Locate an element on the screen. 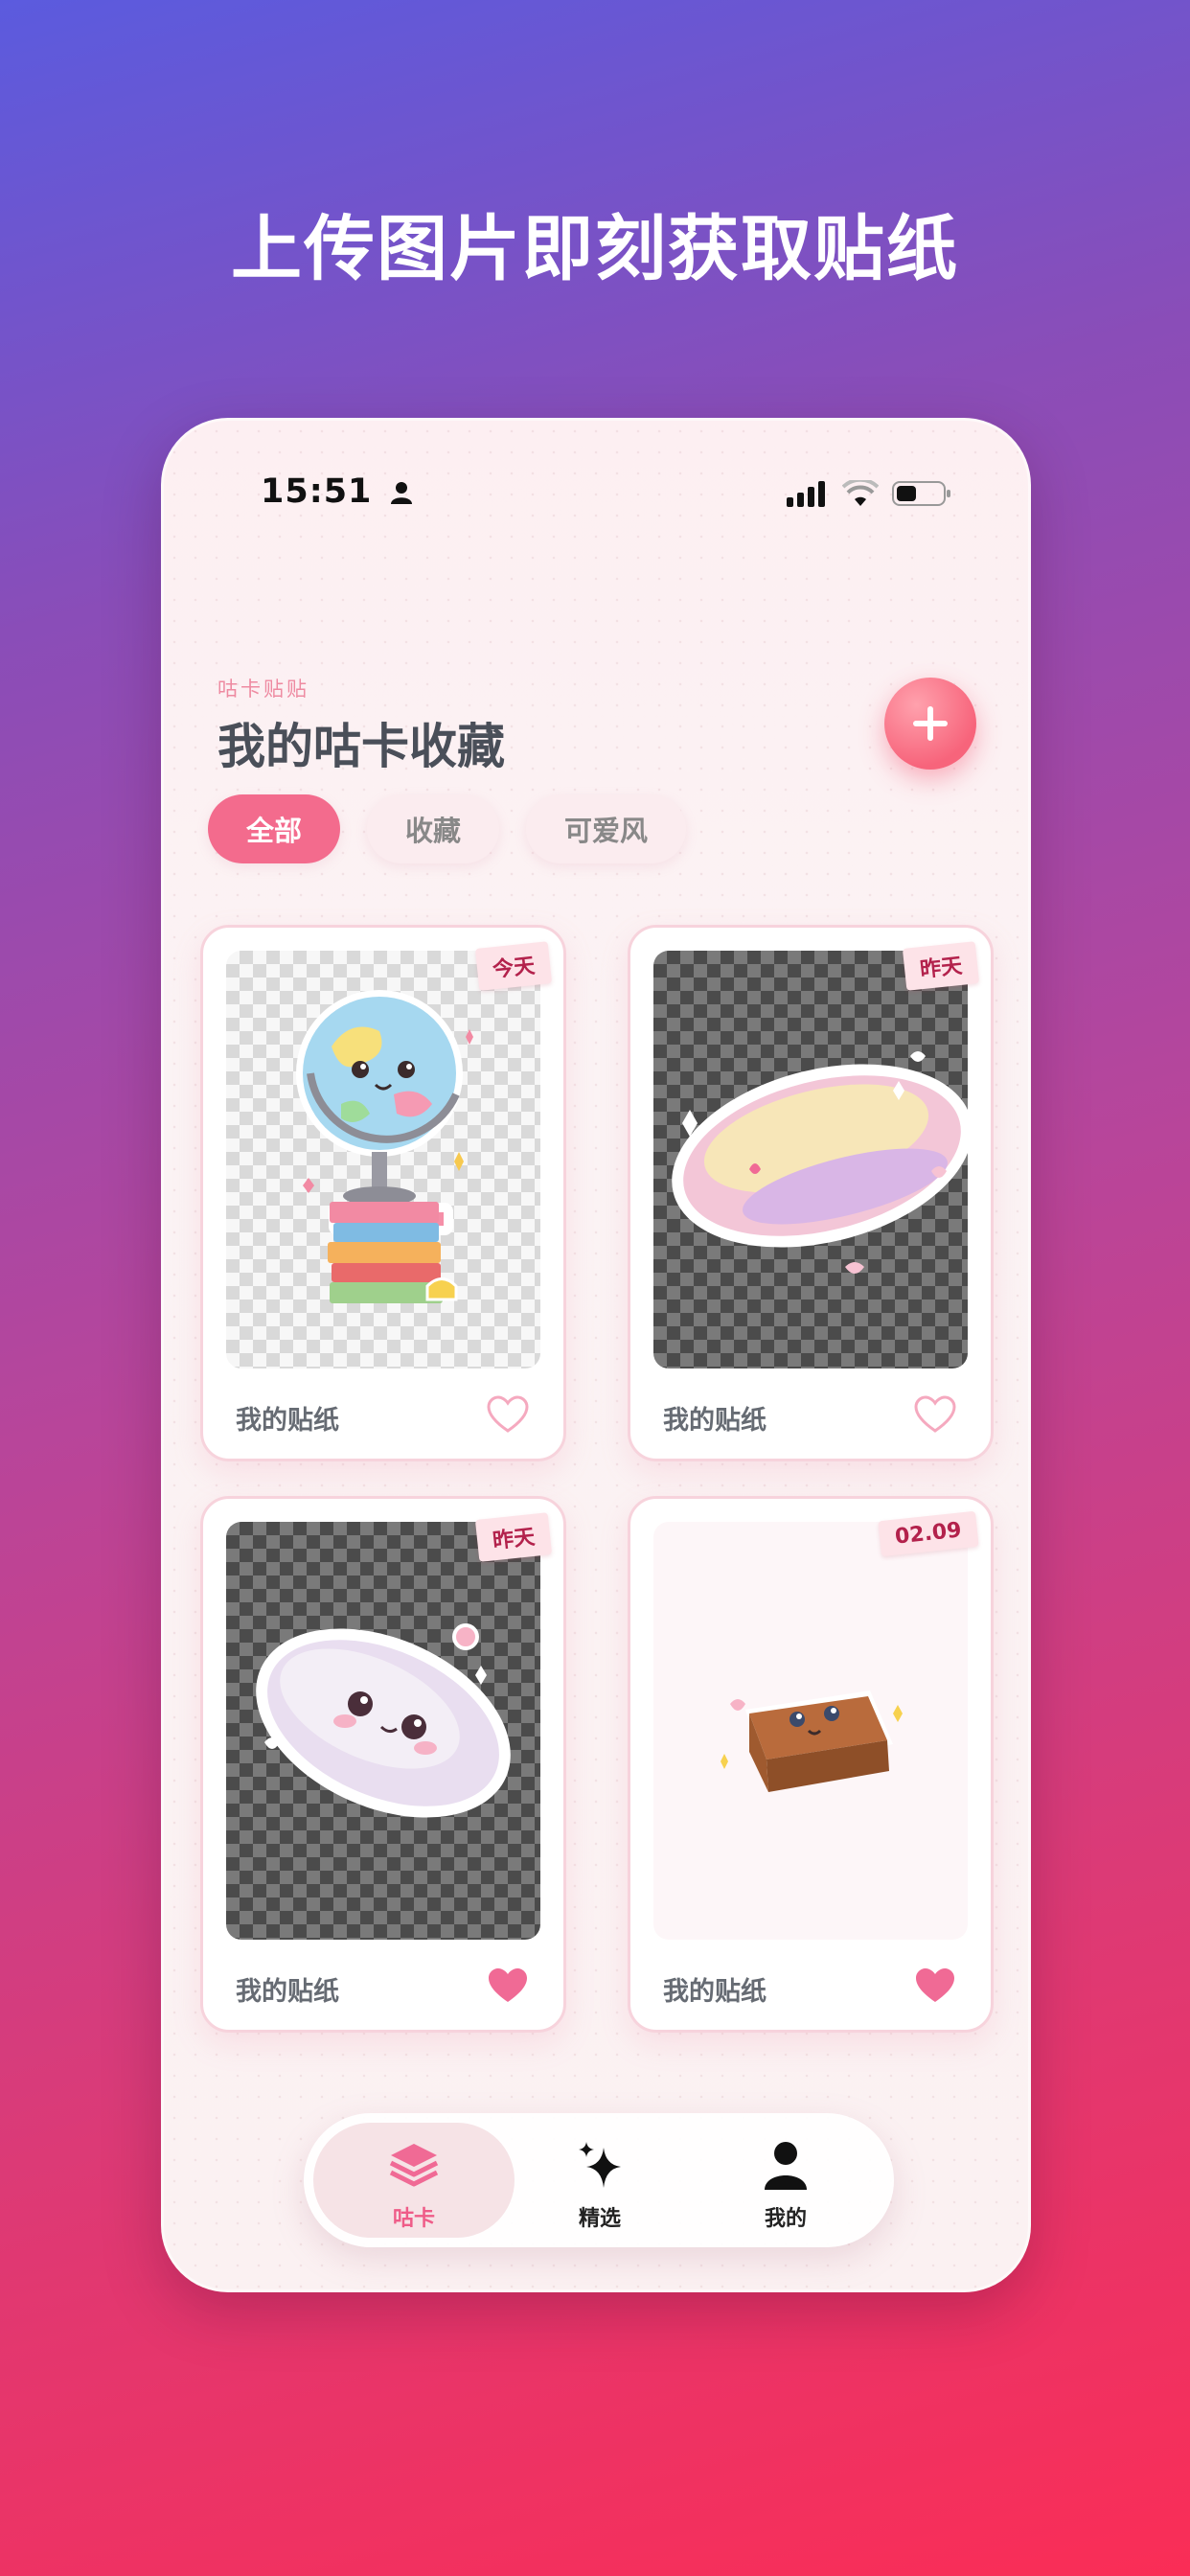 This screenshot has height=2576, width=1190. status-bar: 15:51 is located at coordinates (596, 496).